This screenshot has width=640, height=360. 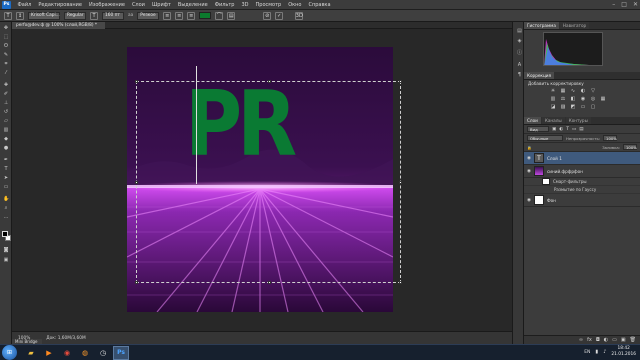 I want to click on explorer-icon: ▰, so click(x=31, y=353).